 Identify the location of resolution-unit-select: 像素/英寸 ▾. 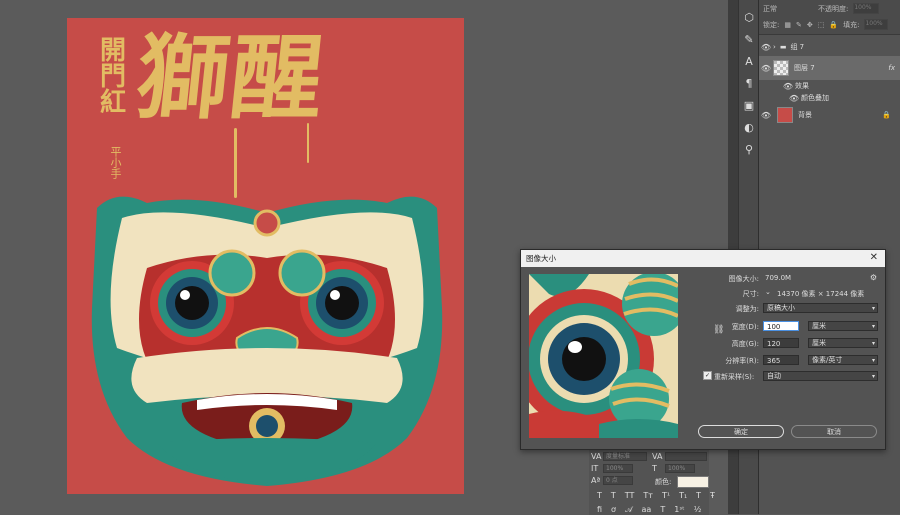
(843, 360).